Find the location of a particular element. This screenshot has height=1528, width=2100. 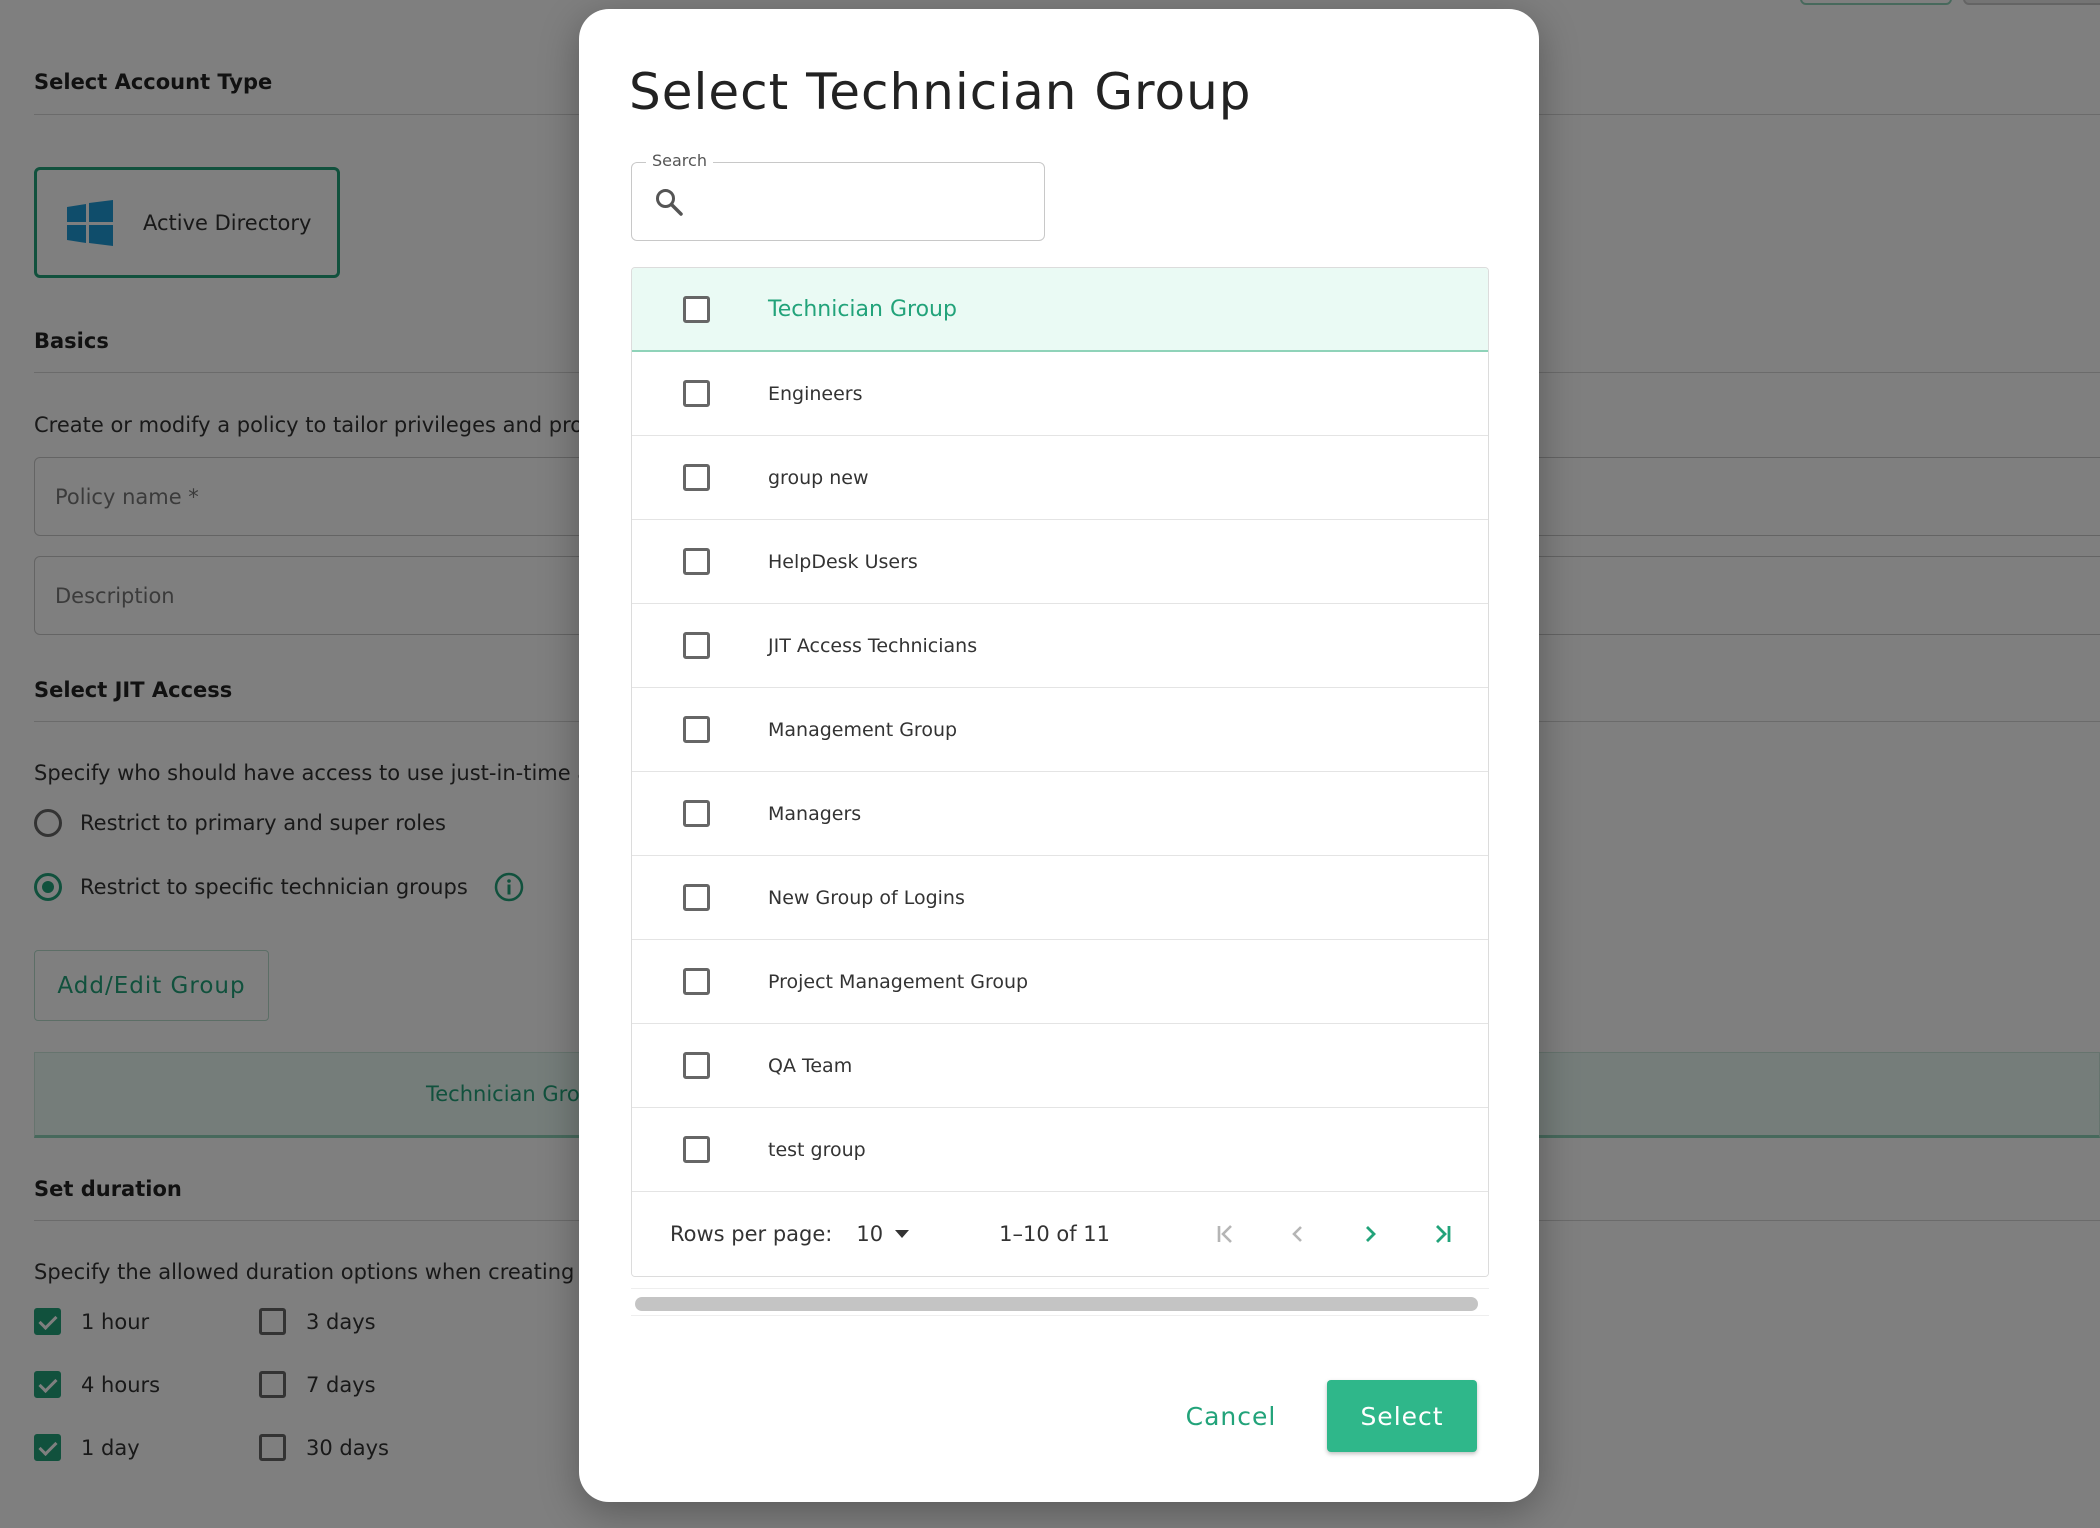

group-name: New Group of Logins is located at coordinates (866, 897).